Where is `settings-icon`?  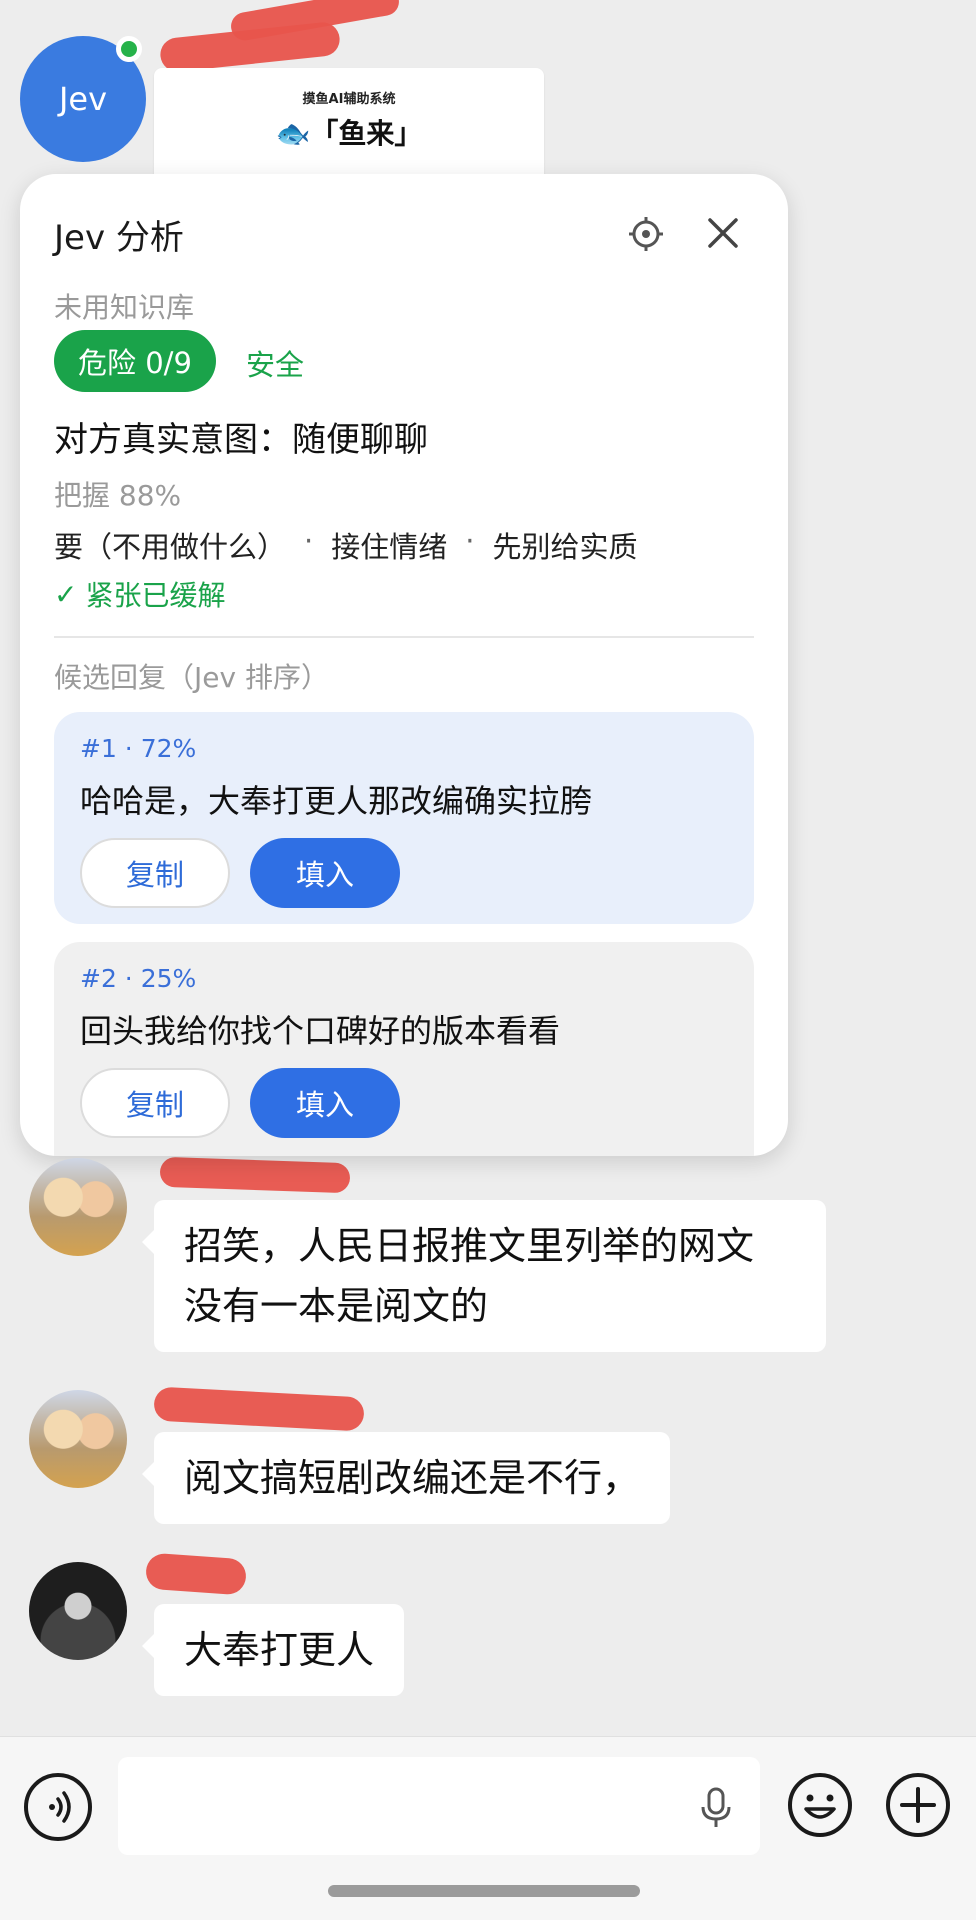
settings-icon is located at coordinates (646, 234).